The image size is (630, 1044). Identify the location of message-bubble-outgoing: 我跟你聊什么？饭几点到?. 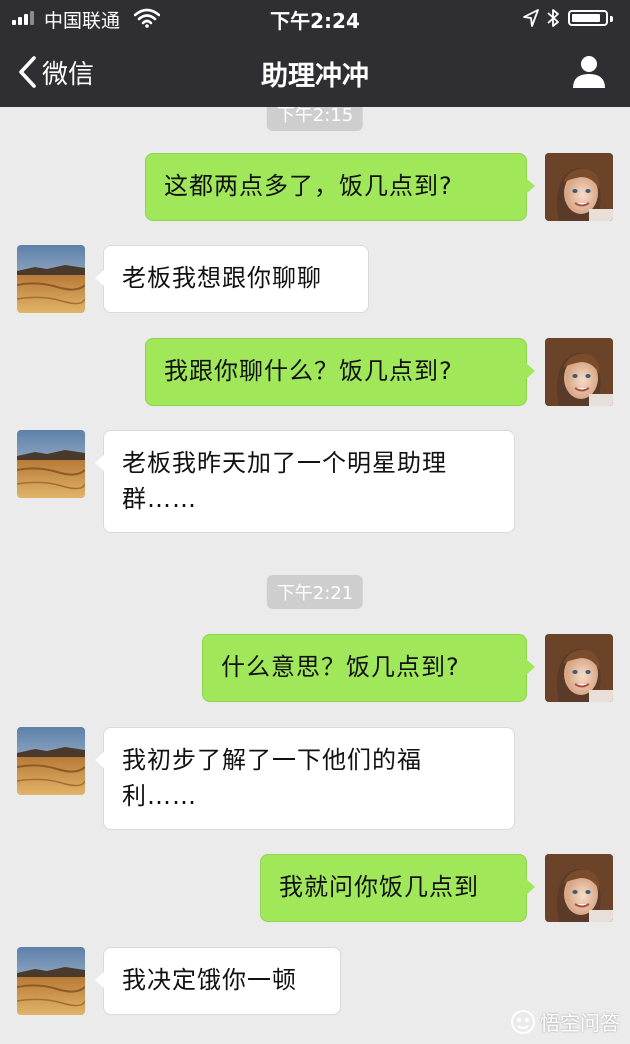
(340, 372).